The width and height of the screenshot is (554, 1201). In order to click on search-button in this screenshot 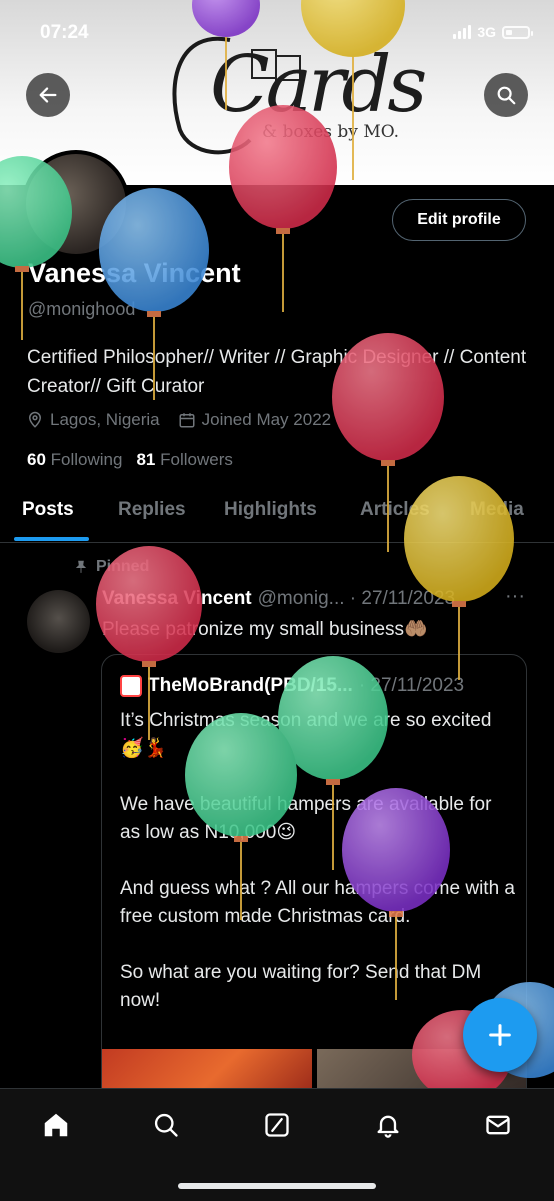, I will do `click(506, 95)`.